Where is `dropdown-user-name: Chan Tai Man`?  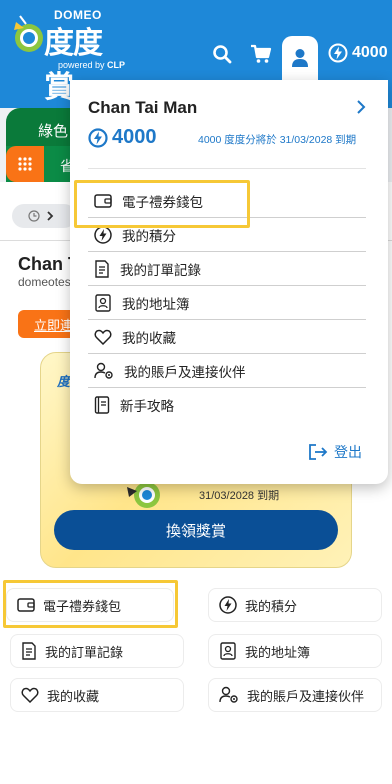 dropdown-user-name: Chan Tai Man is located at coordinates (142, 108).